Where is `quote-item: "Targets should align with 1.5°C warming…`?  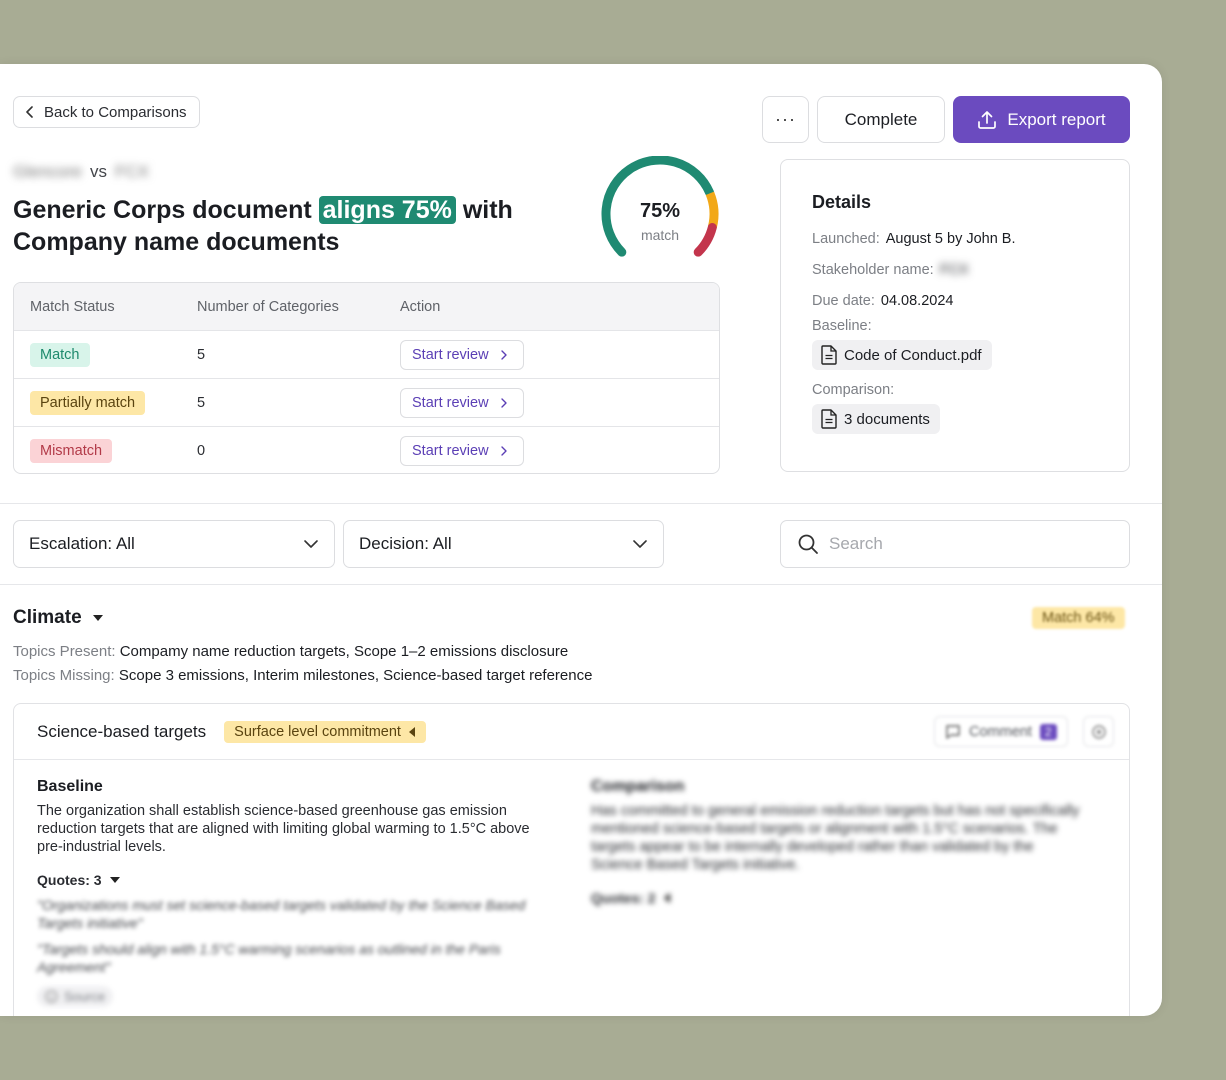
quote-item: "Targets should align with 1.5°C warming… is located at coordinates (269, 958).